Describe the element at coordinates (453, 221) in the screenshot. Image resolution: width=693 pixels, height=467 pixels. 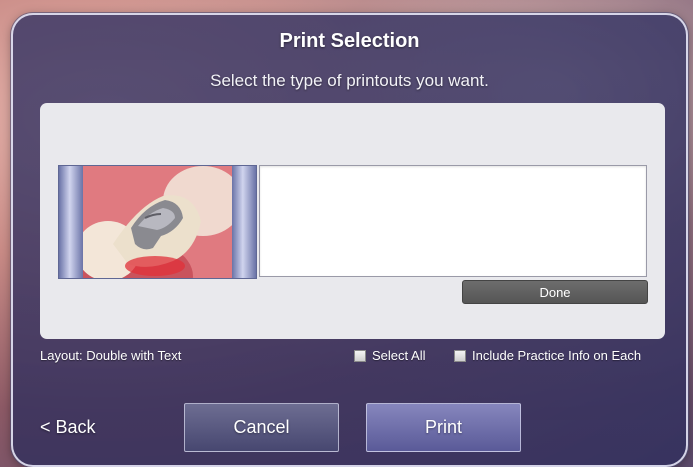
I see `printout-text-area` at that location.